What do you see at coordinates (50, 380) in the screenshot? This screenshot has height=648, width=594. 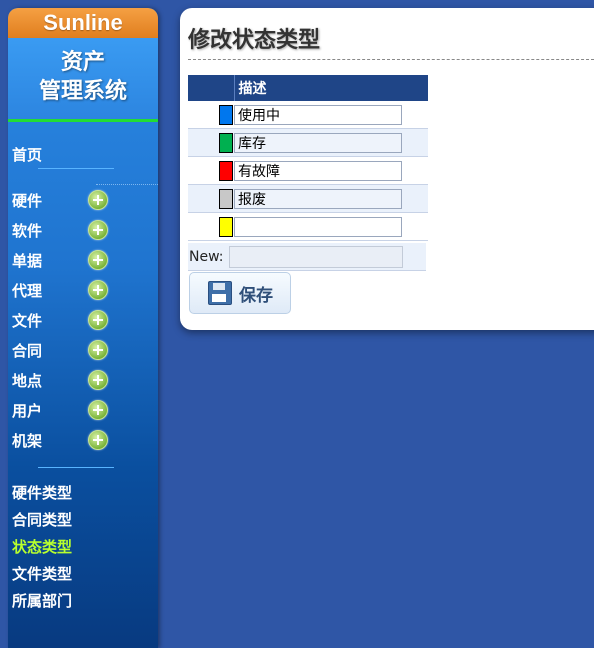 I see `nav-item-label: 地点` at bounding box center [50, 380].